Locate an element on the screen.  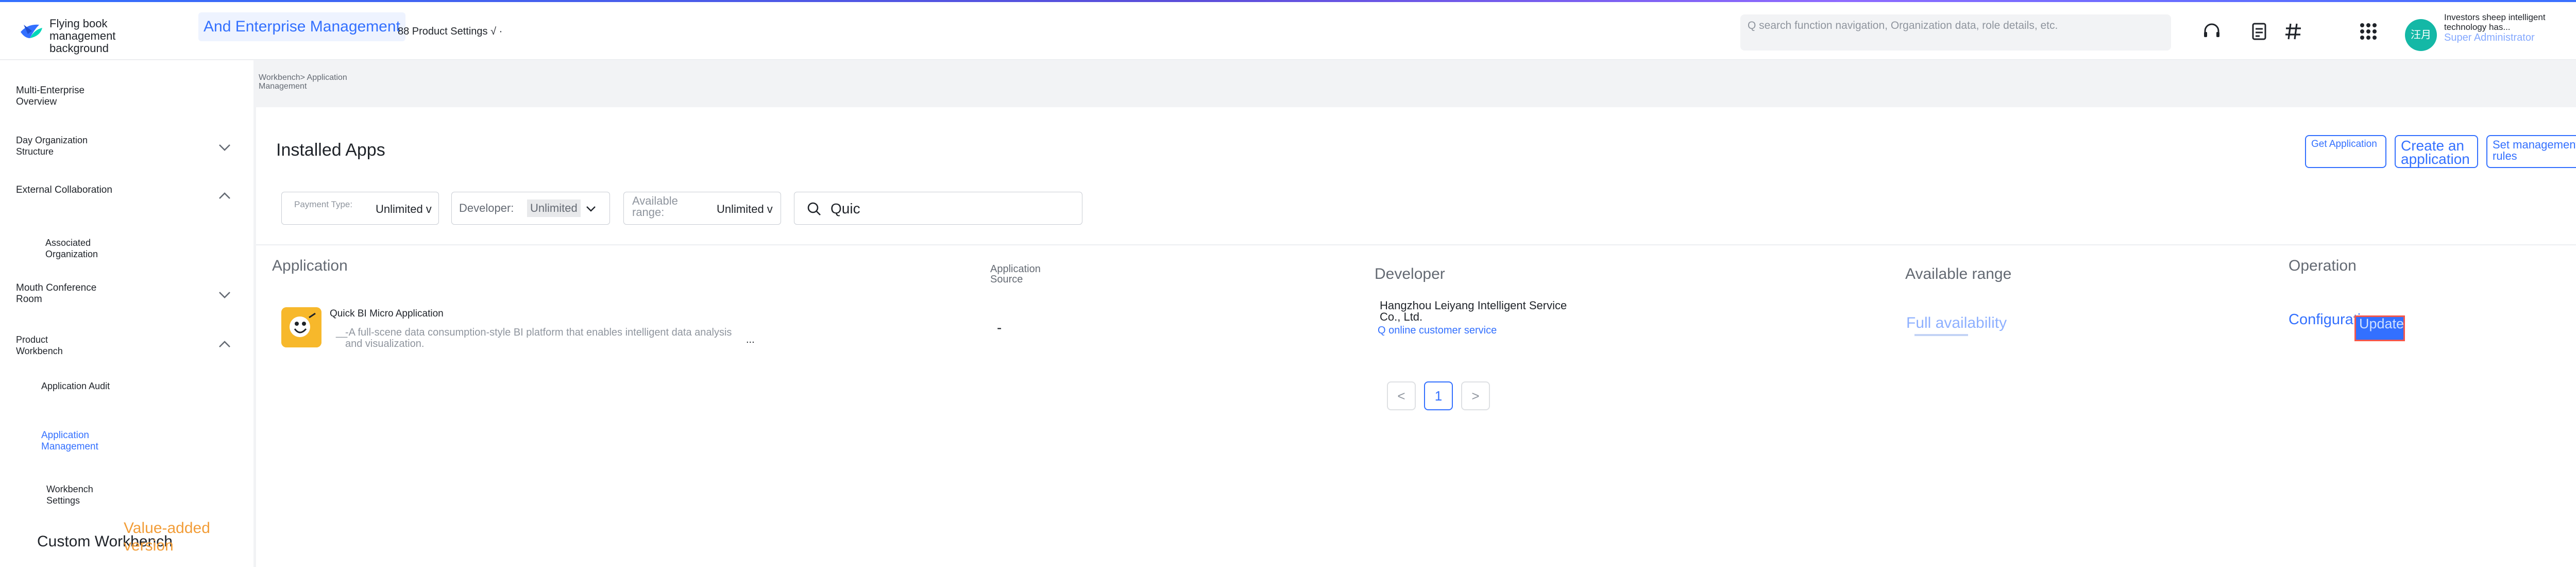
user-avatar: 汪月 is located at coordinates (2421, 35).